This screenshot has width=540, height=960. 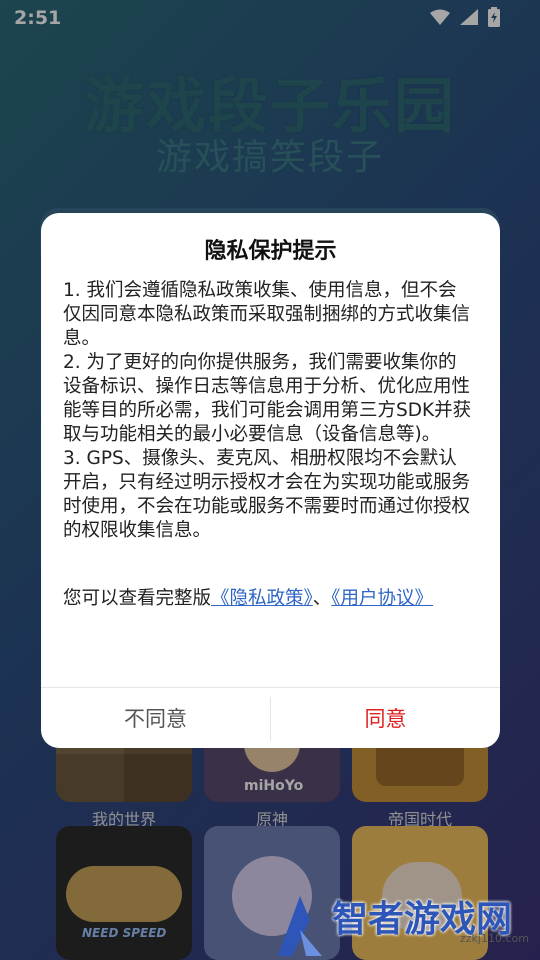 I want to click on privacy-policy-link: 《隐私政策》, so click(x=262, y=598).